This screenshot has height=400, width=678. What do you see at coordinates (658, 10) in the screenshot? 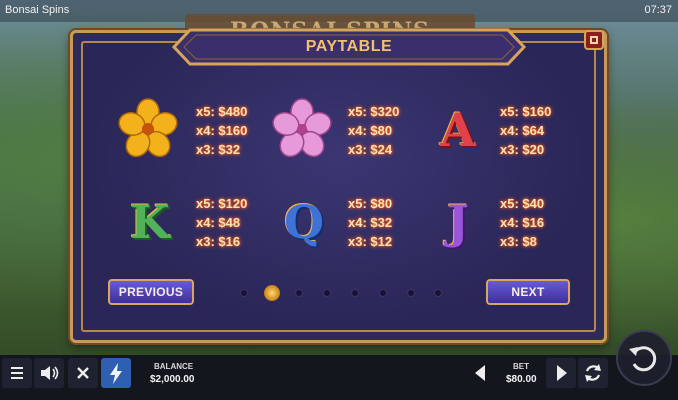
I see `clock: 07:37` at bounding box center [658, 10].